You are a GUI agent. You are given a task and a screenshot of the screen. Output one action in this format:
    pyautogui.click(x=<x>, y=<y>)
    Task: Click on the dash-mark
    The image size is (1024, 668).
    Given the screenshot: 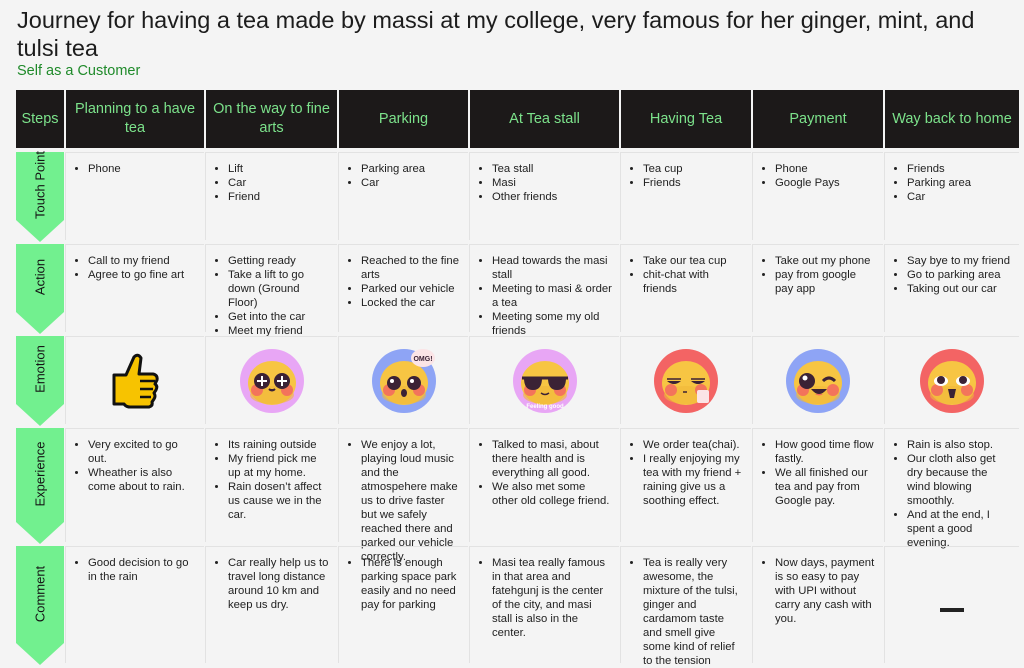 What is the action you would take?
    pyautogui.click(x=952, y=610)
    